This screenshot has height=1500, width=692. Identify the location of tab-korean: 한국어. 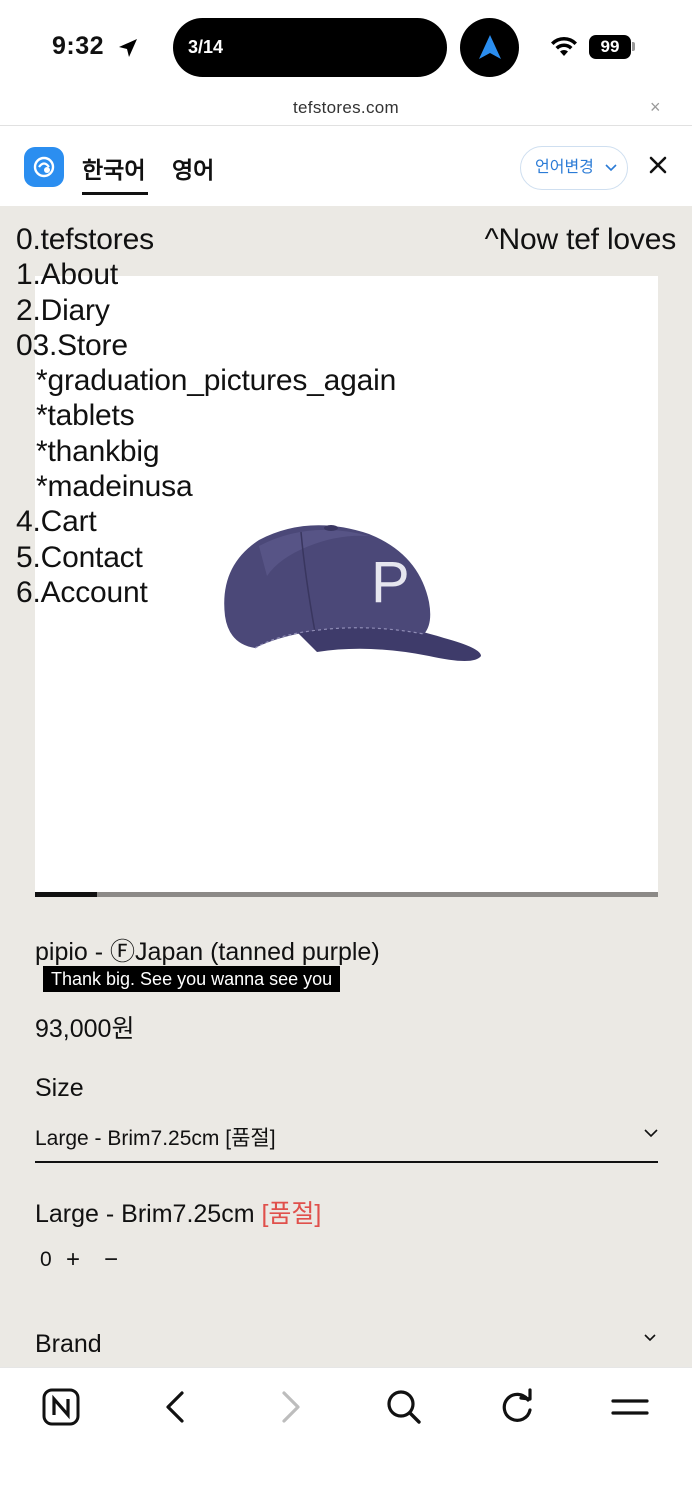
(113, 168).